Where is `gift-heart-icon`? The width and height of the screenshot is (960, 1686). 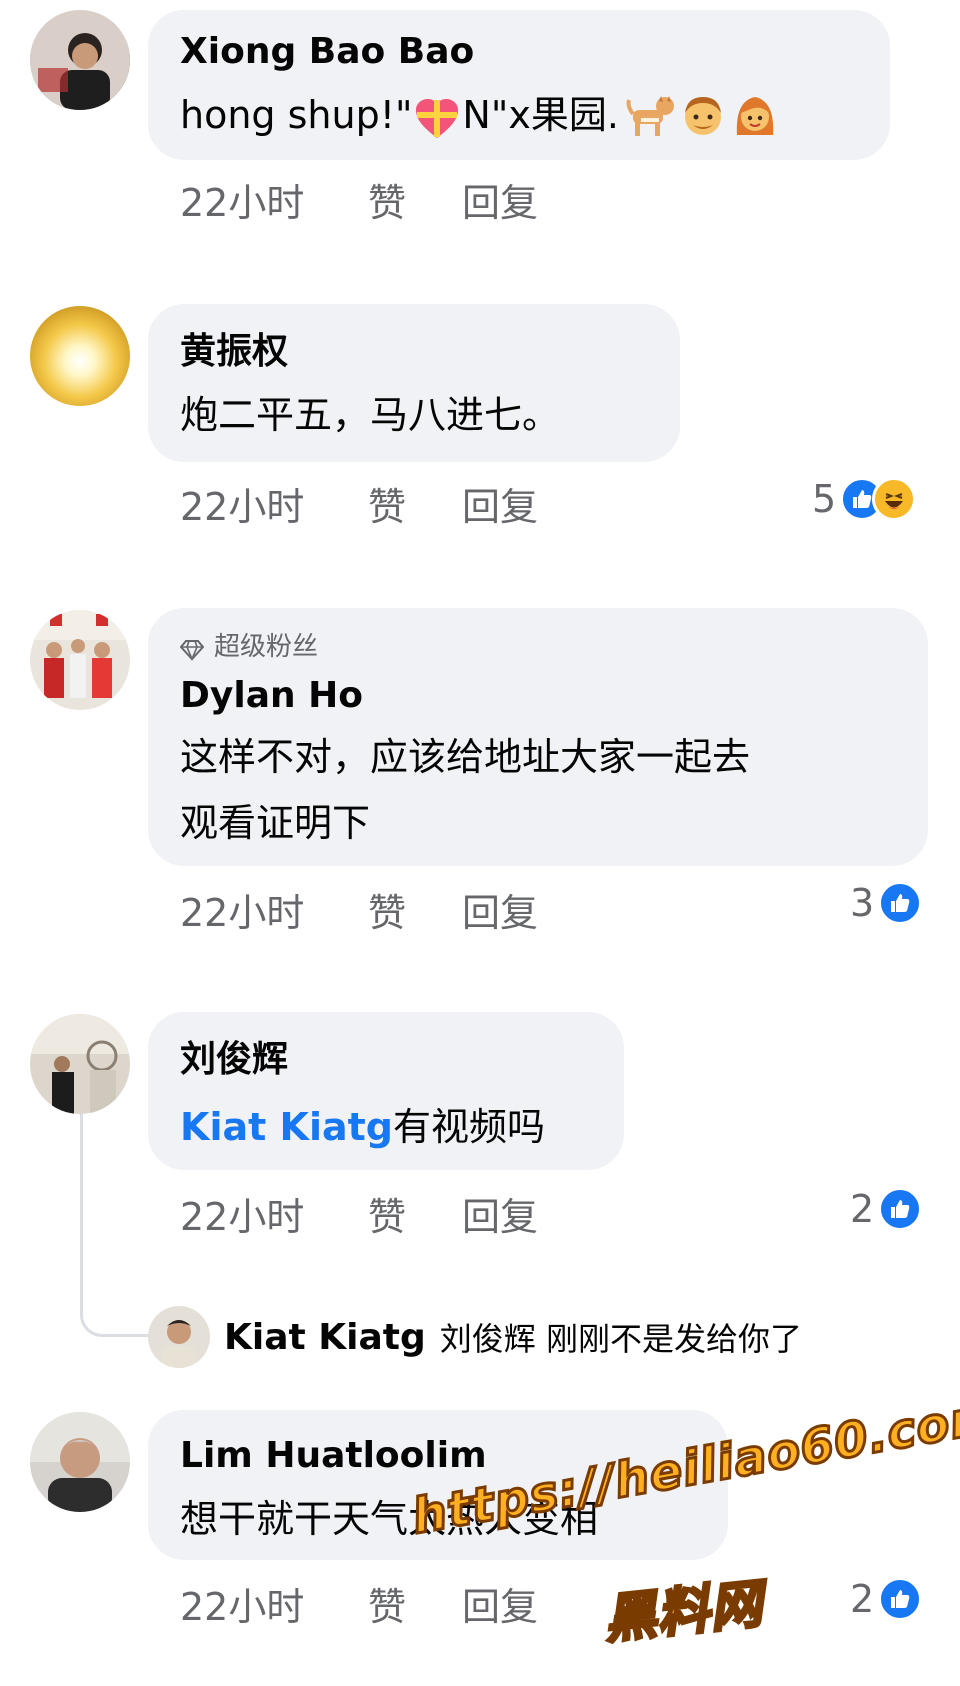 gift-heart-icon is located at coordinates (437, 116).